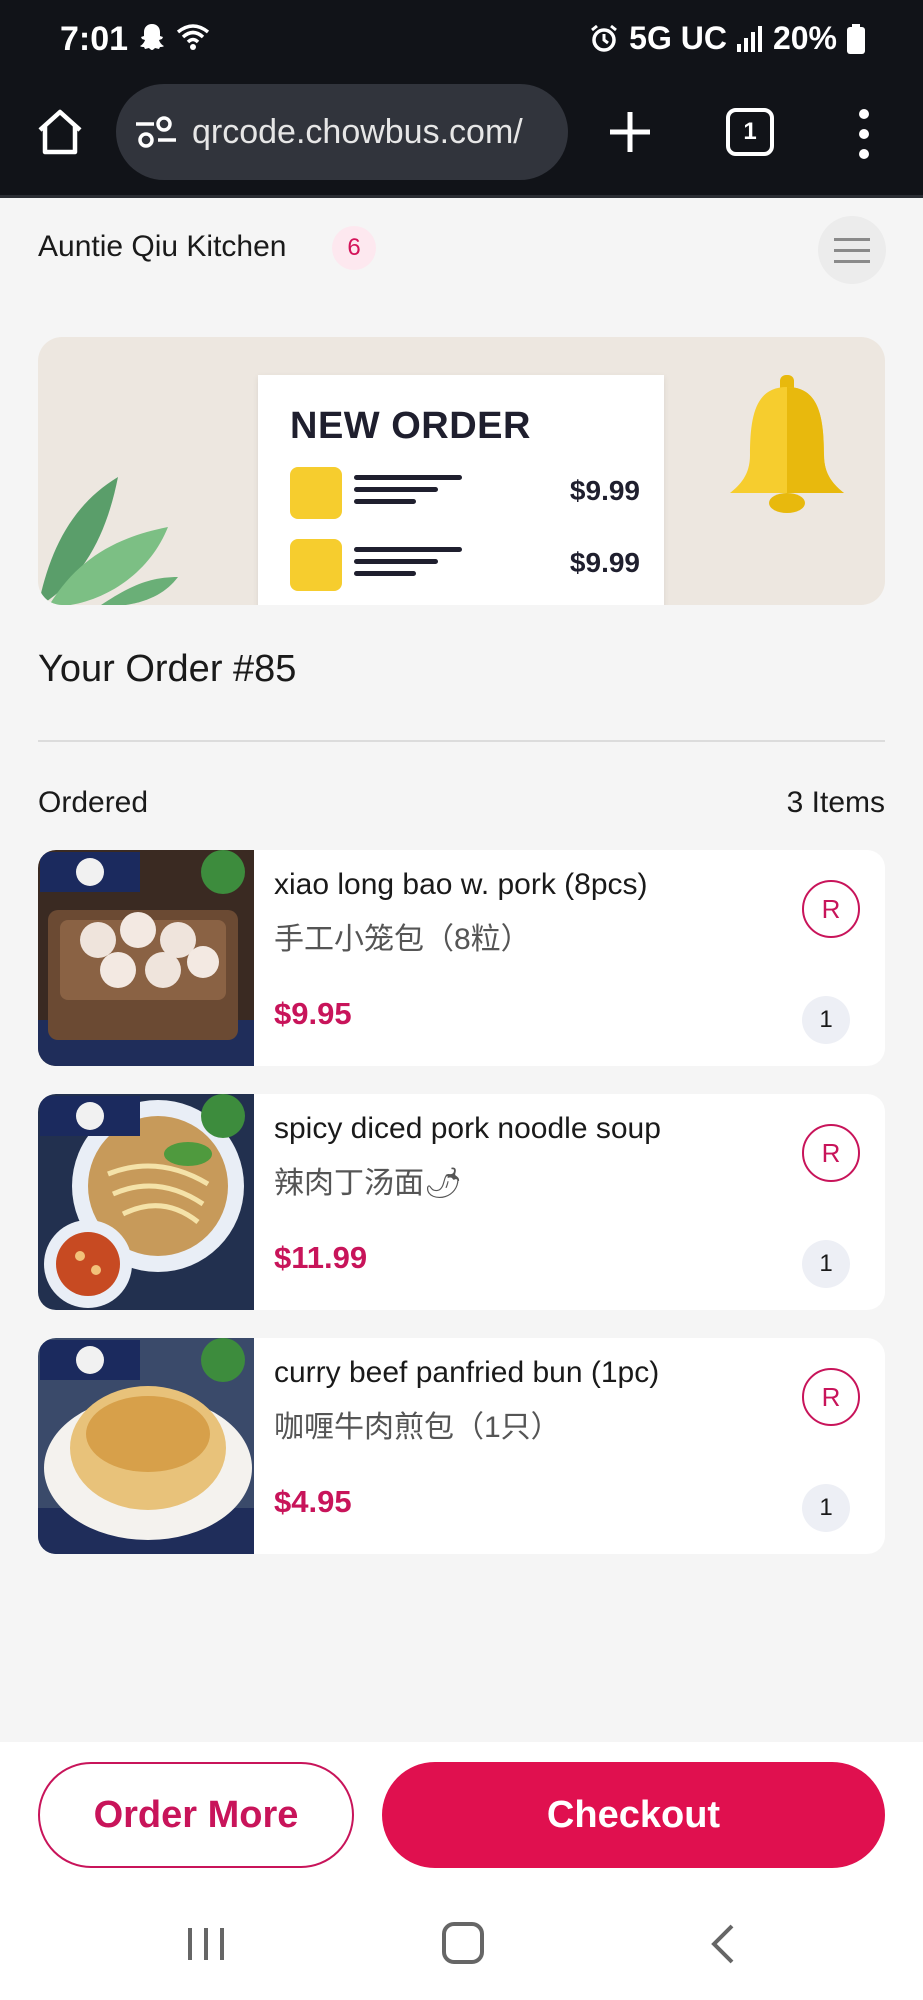 The height and width of the screenshot is (2000, 923). I want to click on item-name-cn: 咖喱牛肉煎包（1只）, so click(417, 1427).